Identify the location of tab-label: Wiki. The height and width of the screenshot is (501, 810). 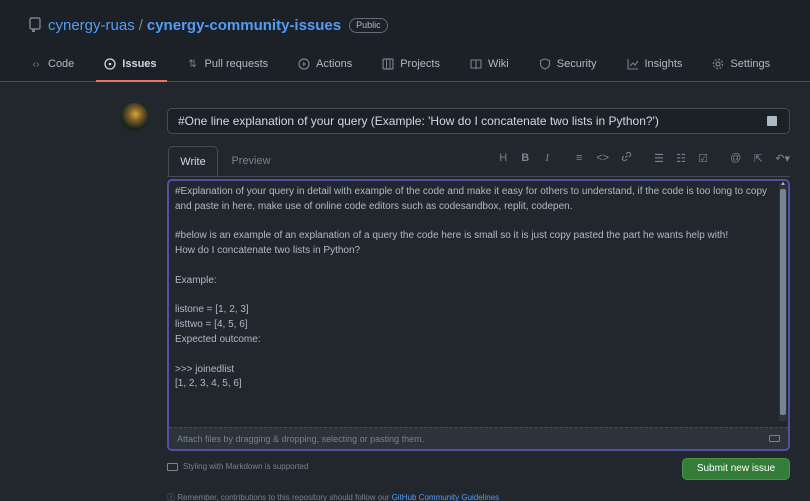
(498, 64).